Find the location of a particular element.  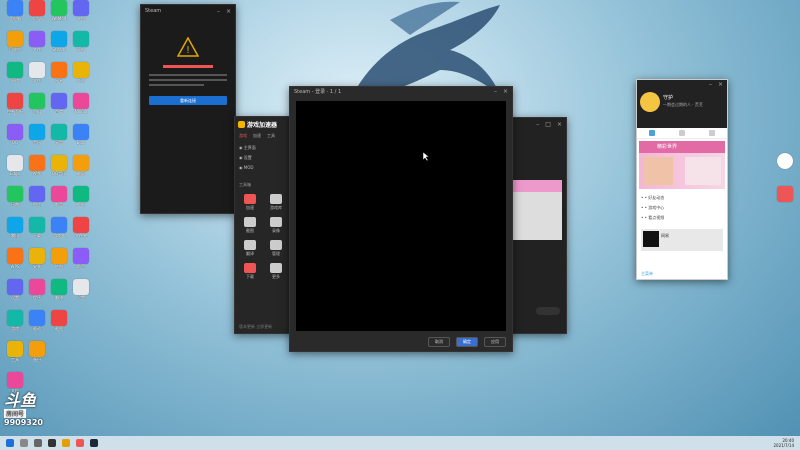

tool-button: 游戏库 is located at coordinates (276, 202).